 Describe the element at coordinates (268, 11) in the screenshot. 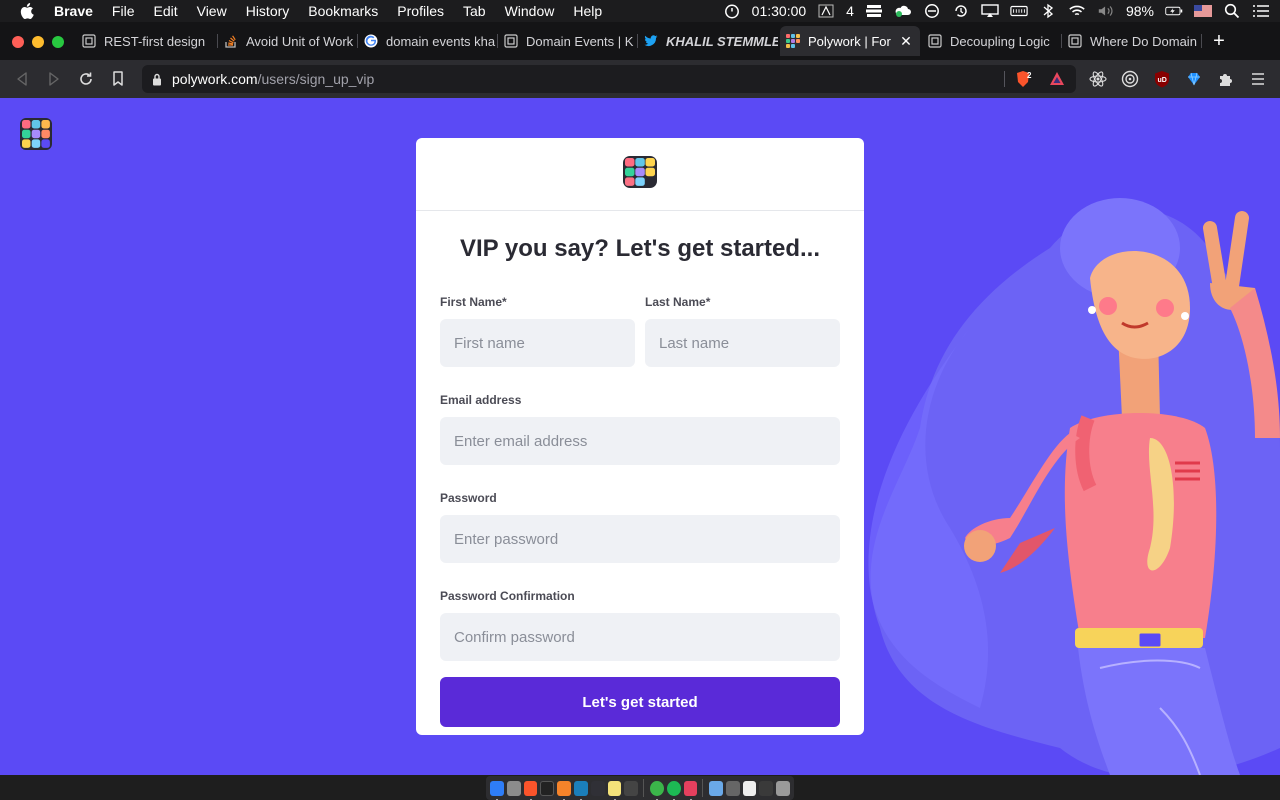

I see `menu-history: History` at that location.